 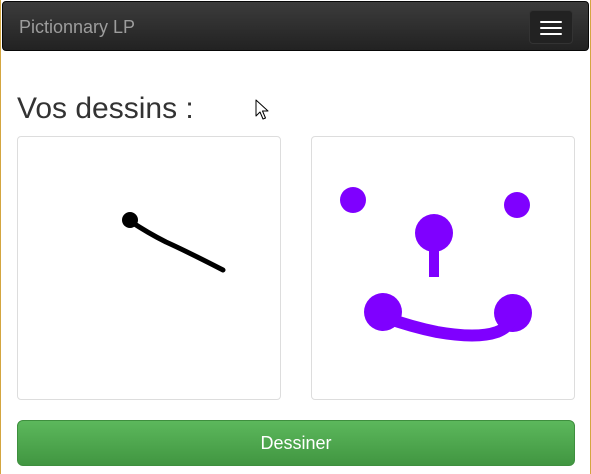 What do you see at coordinates (517, 205) in the screenshot?
I see `drawing-2-right-eye` at bounding box center [517, 205].